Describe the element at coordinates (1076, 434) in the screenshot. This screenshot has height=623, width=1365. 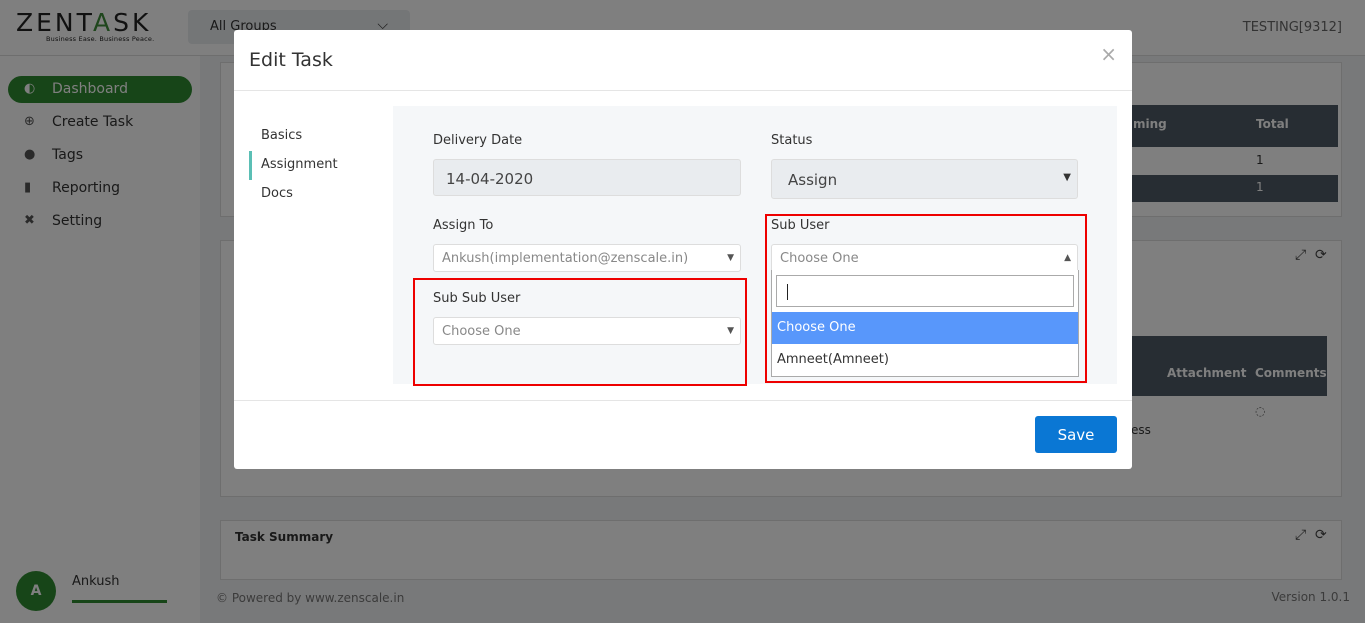
I see `save-button: Save` at that location.